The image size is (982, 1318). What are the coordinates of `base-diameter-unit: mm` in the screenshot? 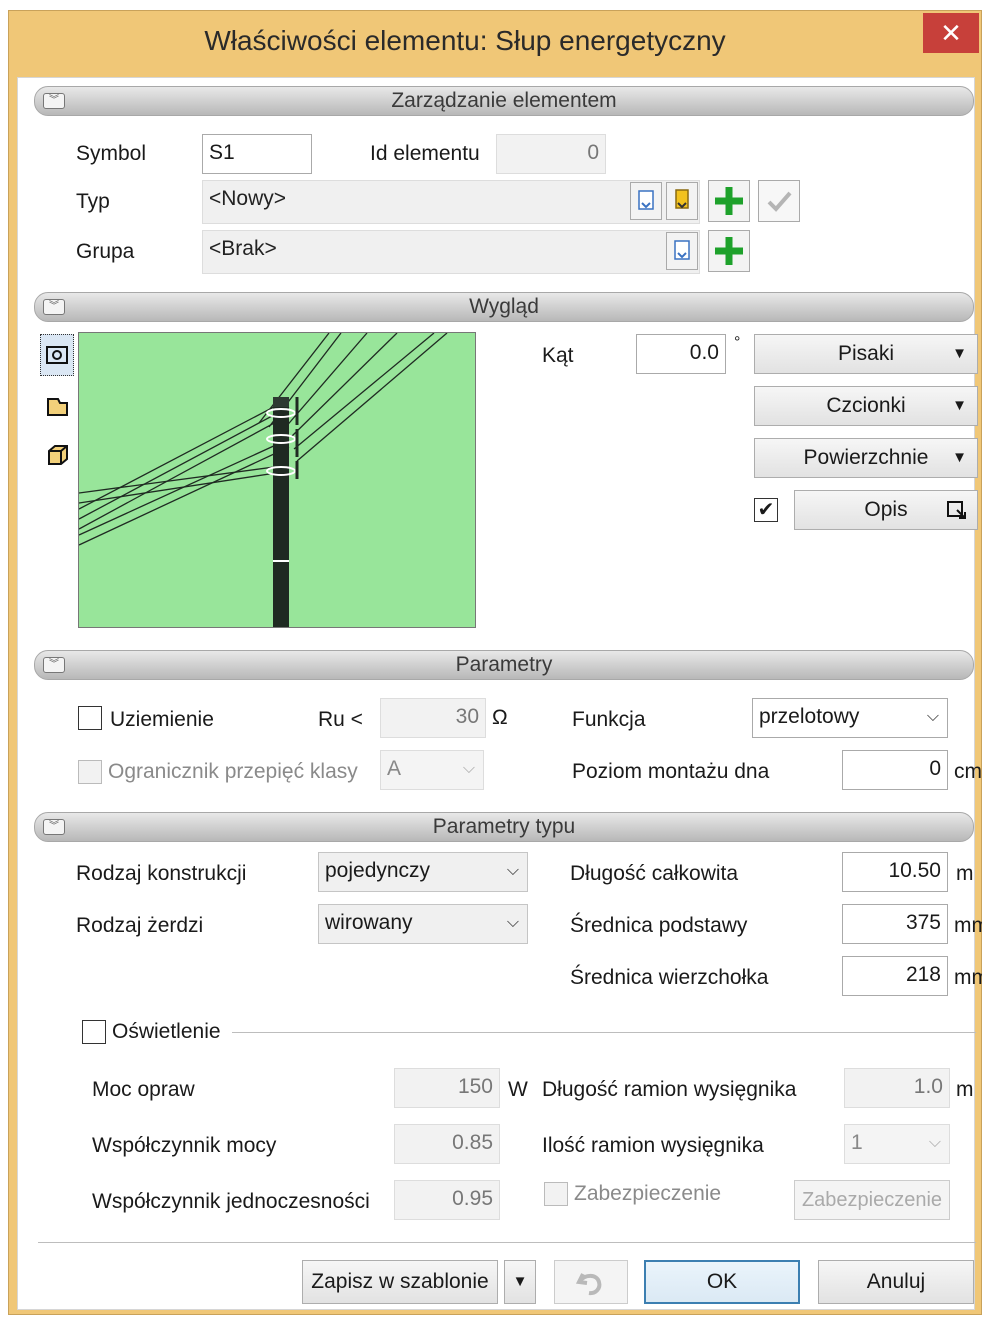 It's located at (968, 925).